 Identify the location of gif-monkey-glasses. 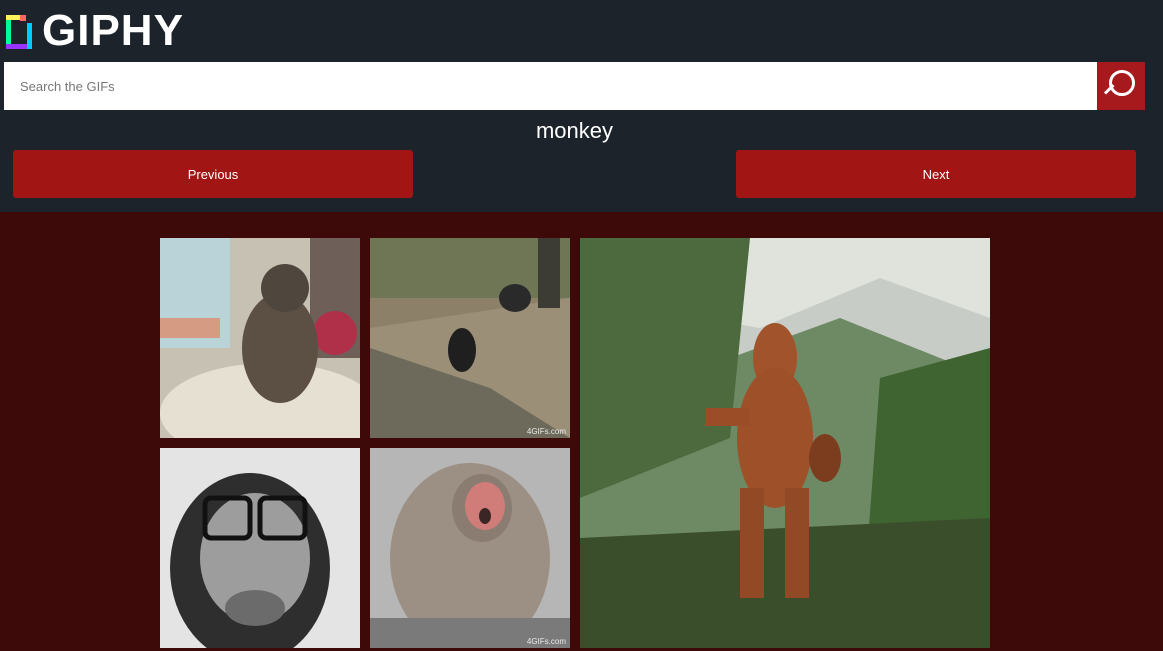
(260, 548).